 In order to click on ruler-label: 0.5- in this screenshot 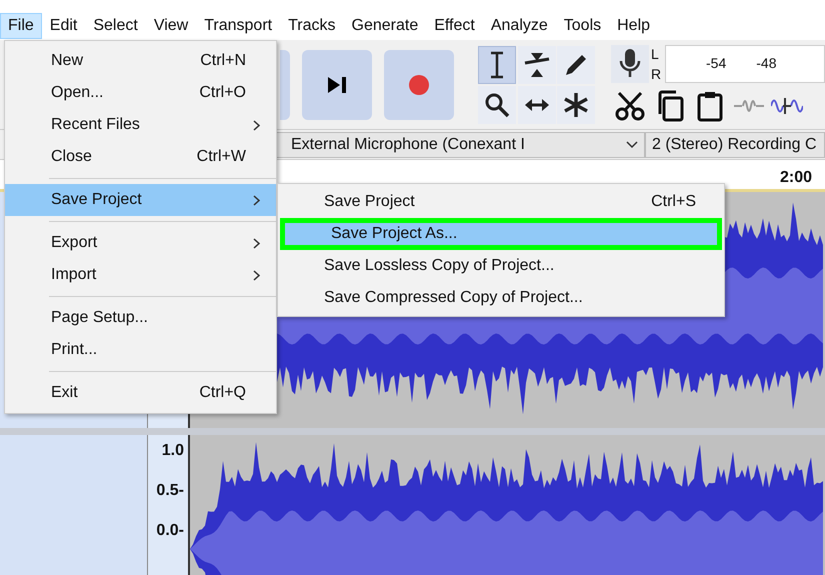, I will do `click(170, 491)`.